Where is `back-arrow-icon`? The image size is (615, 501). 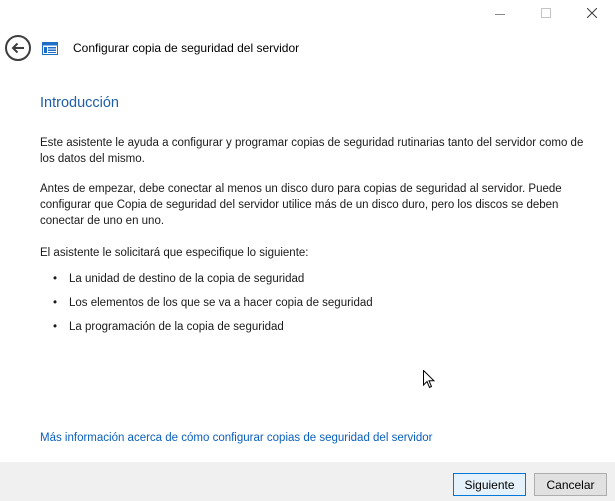 back-arrow-icon is located at coordinates (17, 48).